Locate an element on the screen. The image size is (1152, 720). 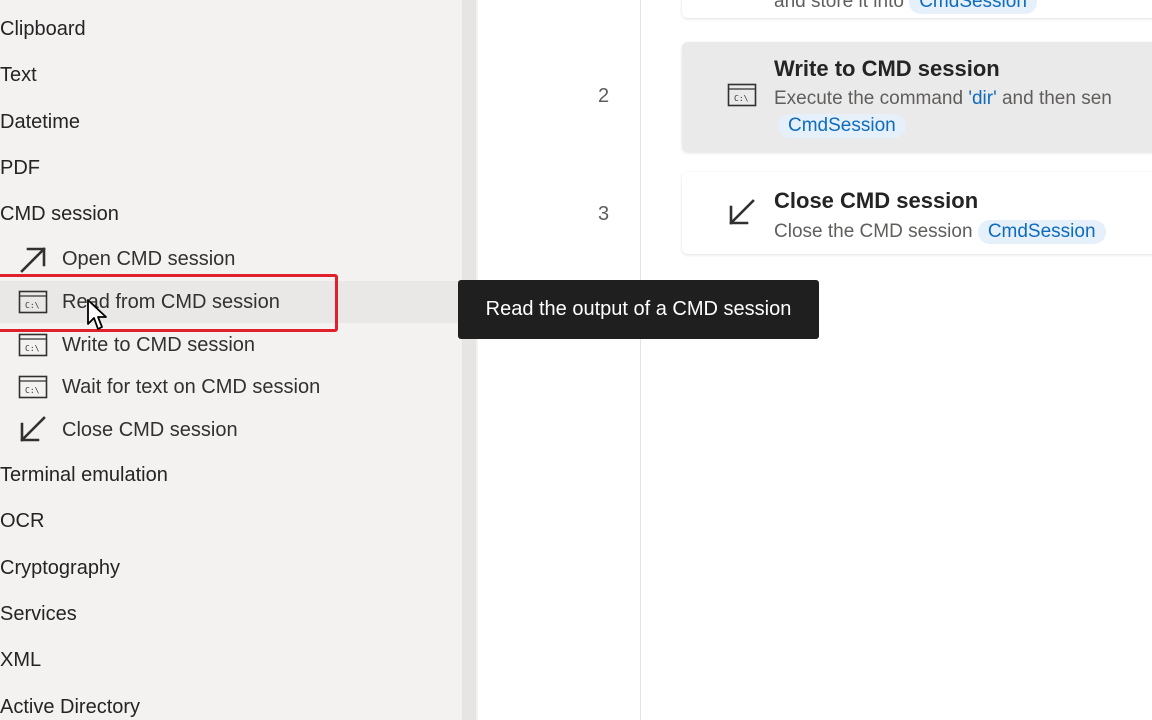
category-ocr: OCR is located at coordinates (22, 521).